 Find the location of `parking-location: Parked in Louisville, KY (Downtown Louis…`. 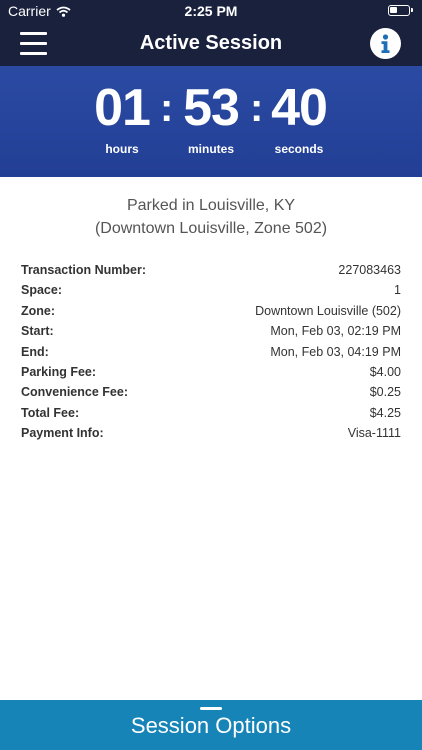

parking-location: Parked in Louisville, KY (Downtown Louis… is located at coordinates (211, 217).